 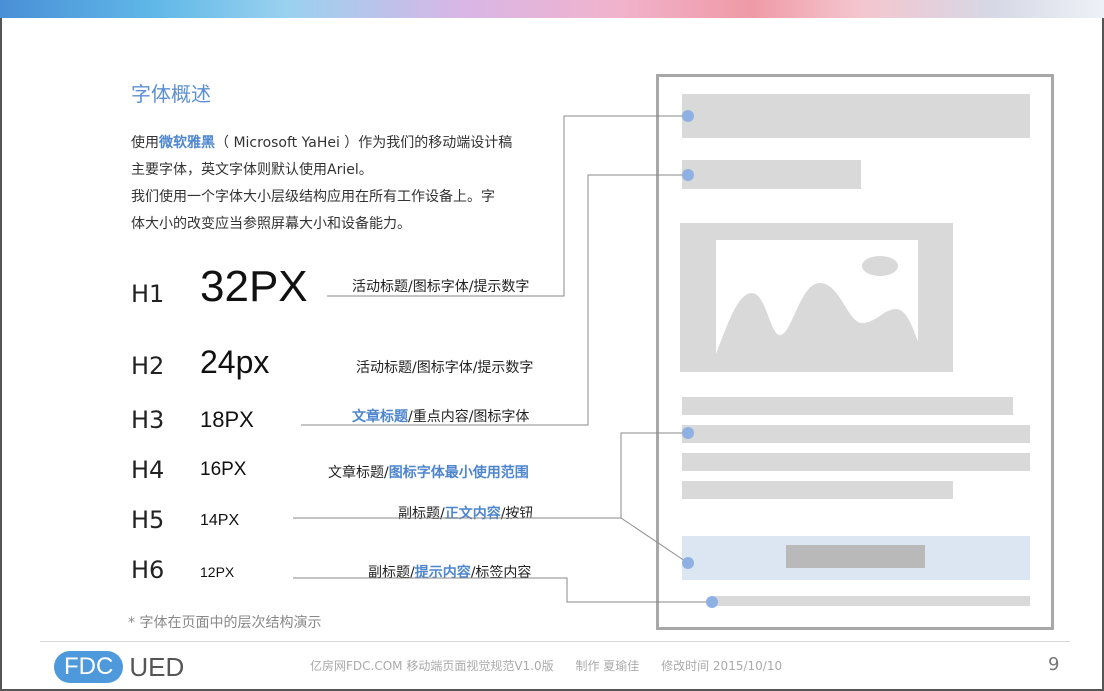 I want to click on logo-ued: UED, so click(x=157, y=666).